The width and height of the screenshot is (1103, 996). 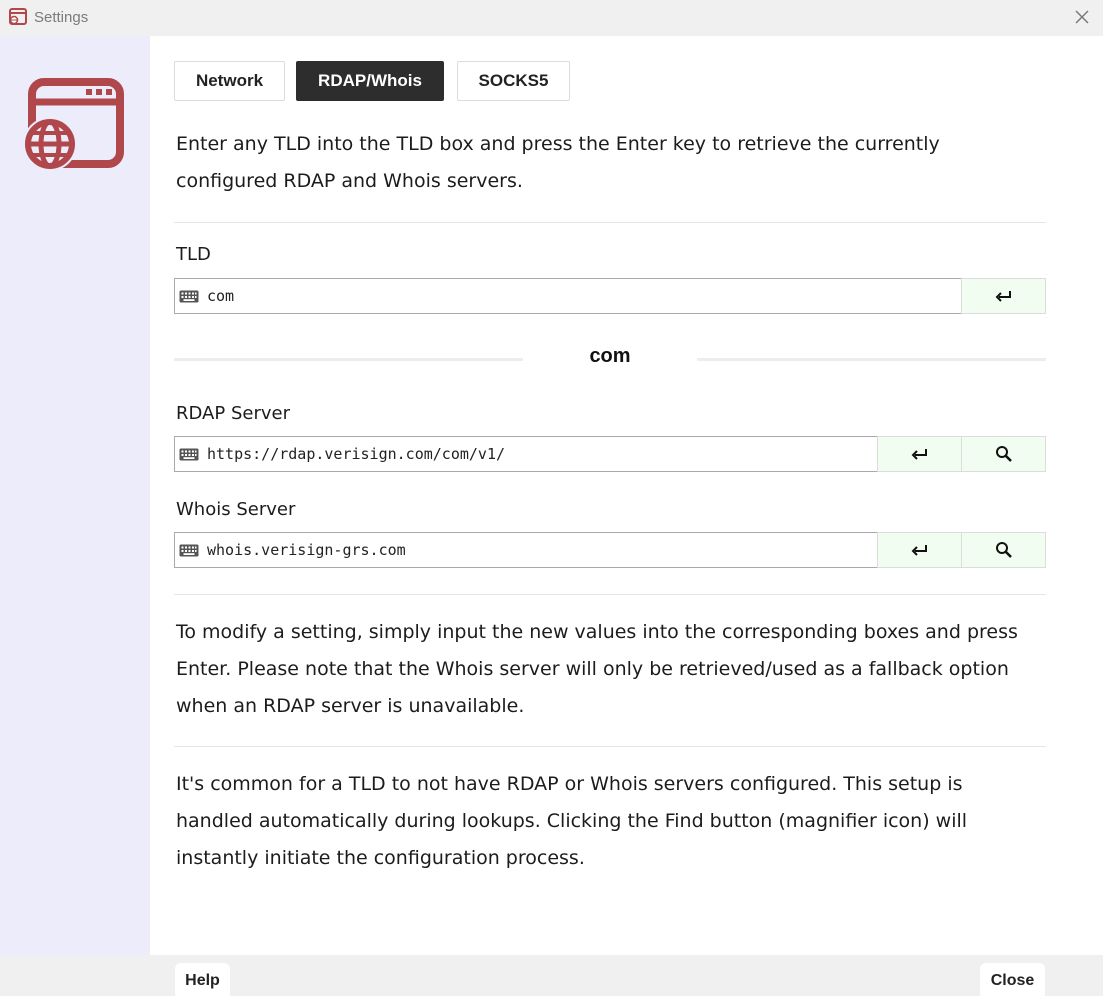 I want to click on separator-line-left, so click(x=348, y=359).